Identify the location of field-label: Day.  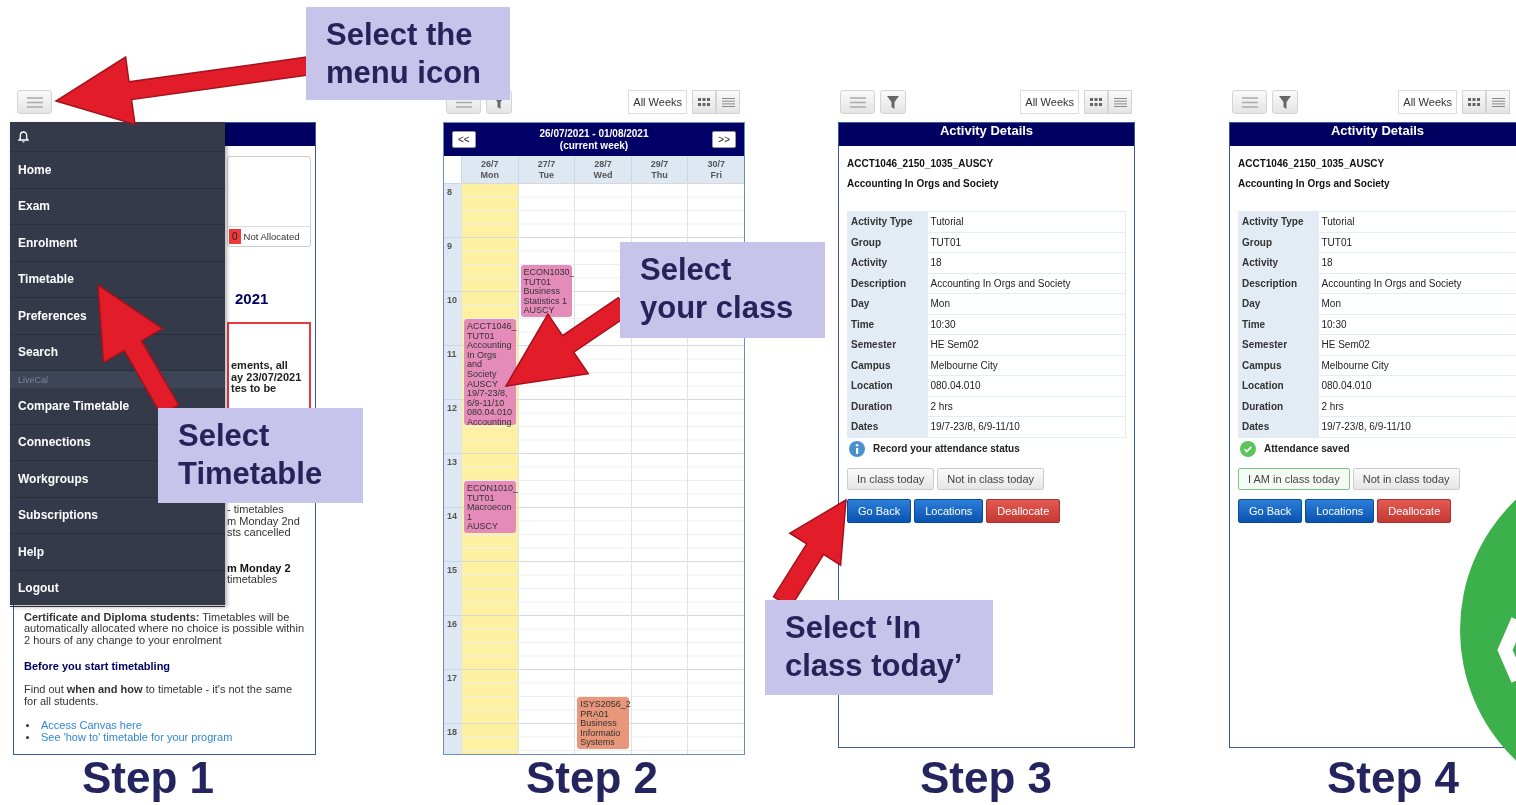
(1278, 303).